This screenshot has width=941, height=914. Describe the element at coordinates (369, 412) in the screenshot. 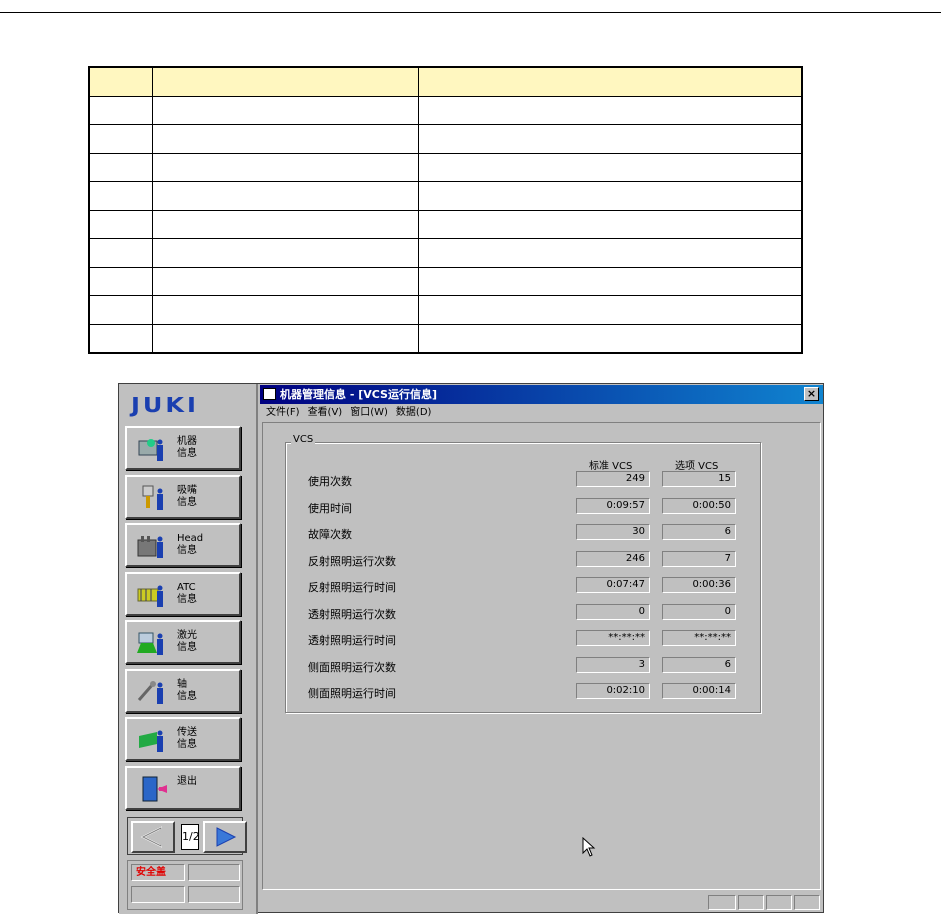

I see `menu-item: 窗口(W)` at that location.